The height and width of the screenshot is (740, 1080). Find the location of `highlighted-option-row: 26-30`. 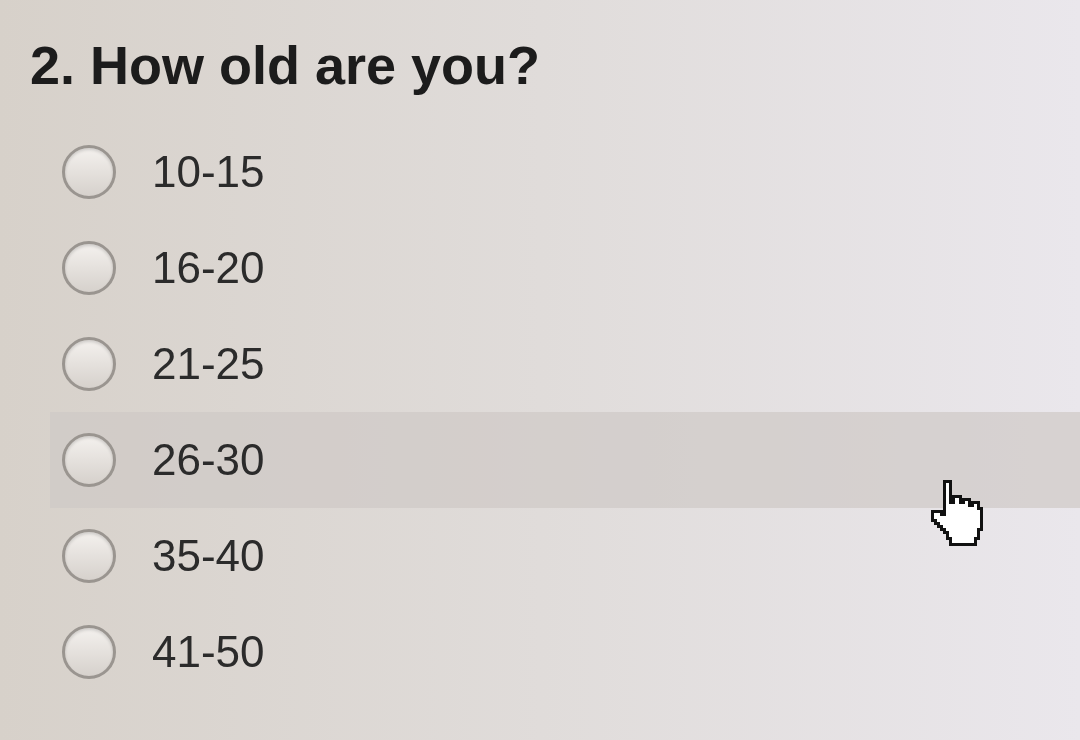

highlighted-option-row: 26-30 is located at coordinates (565, 460).